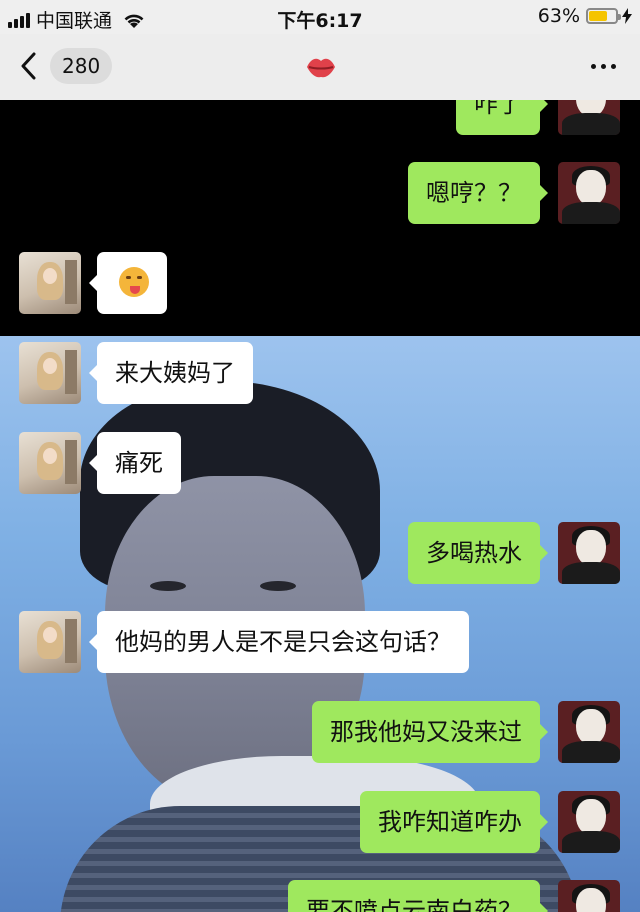 This screenshot has height=912, width=640. What do you see at coordinates (603, 16) in the screenshot?
I see `battery-icon` at bounding box center [603, 16].